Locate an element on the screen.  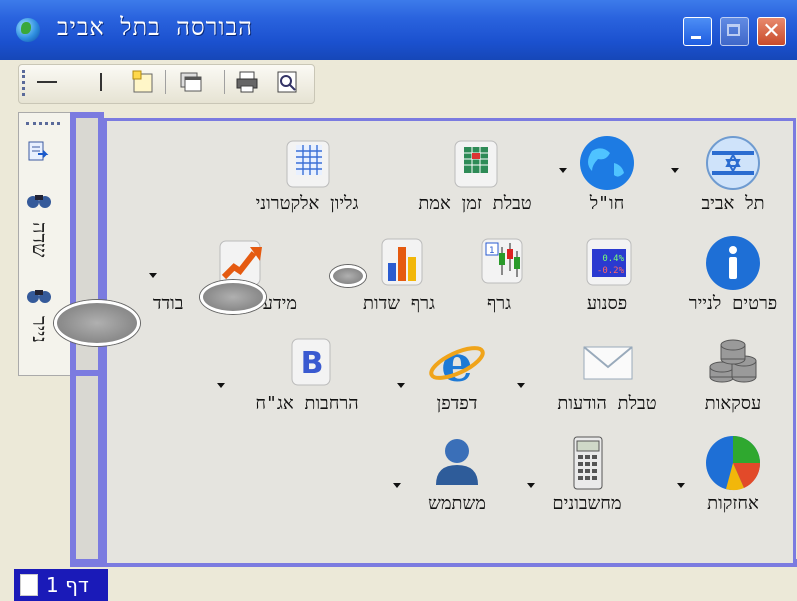
item-label: גרף שדות is located at coordinates (399, 303).